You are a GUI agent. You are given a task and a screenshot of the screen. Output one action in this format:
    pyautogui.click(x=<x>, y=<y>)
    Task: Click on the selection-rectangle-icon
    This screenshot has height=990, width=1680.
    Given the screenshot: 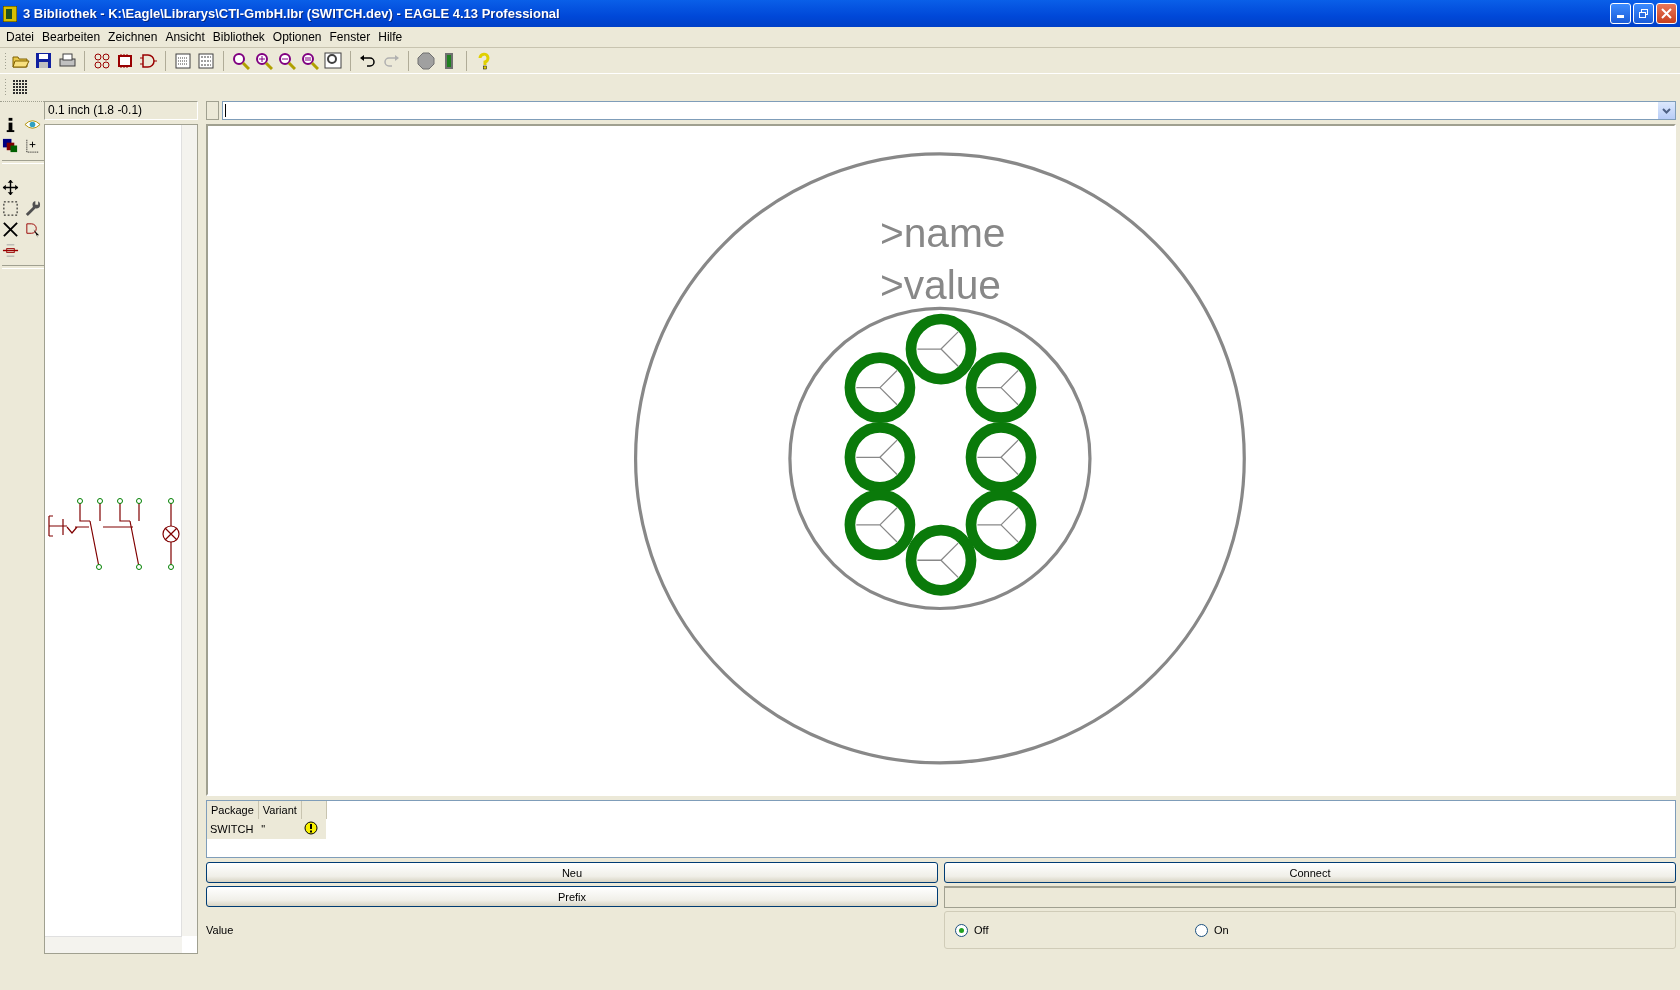 What is the action you would take?
    pyautogui.click(x=10, y=208)
    